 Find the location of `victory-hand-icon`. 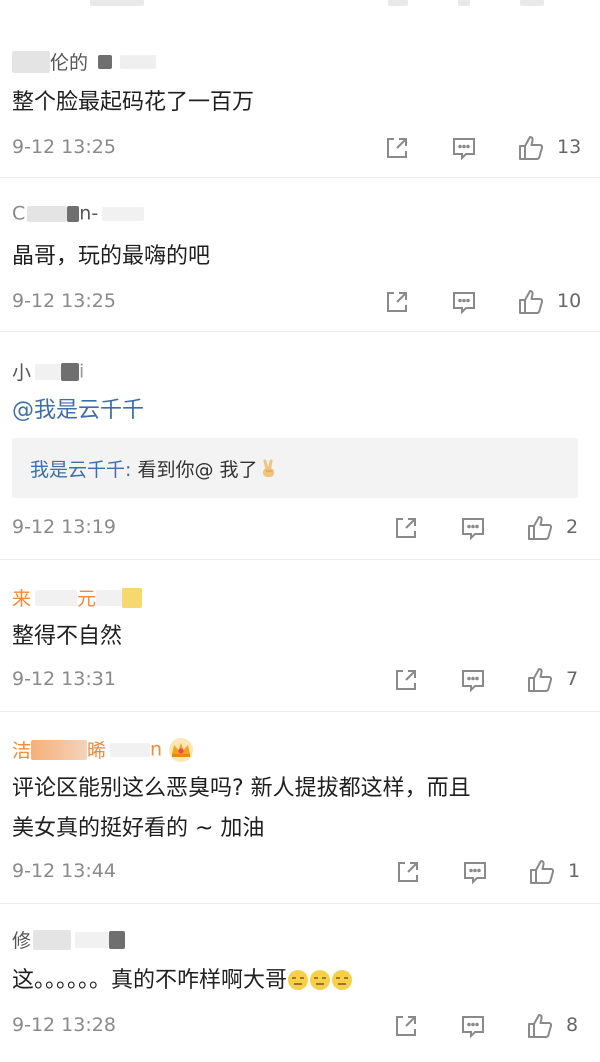

victory-hand-icon is located at coordinates (268, 468).